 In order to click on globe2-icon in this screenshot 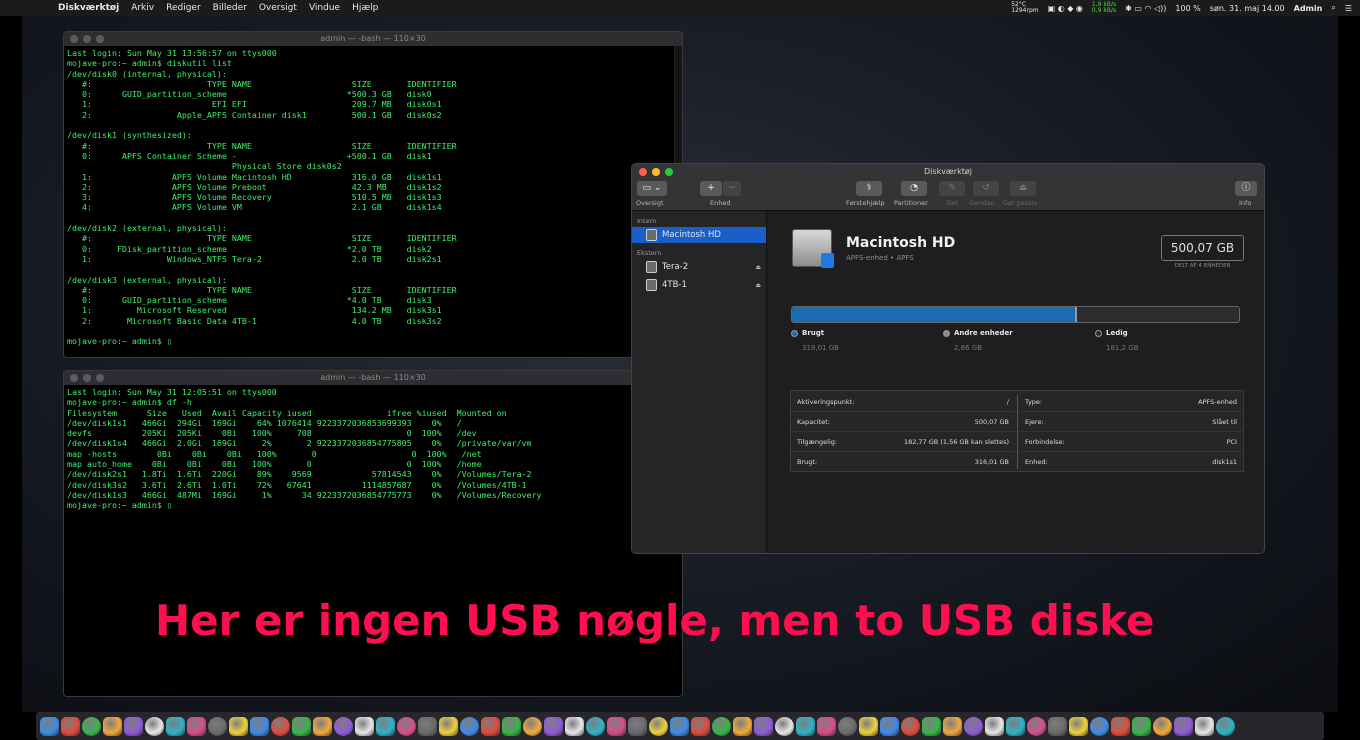, I will do `click(364, 726)`.